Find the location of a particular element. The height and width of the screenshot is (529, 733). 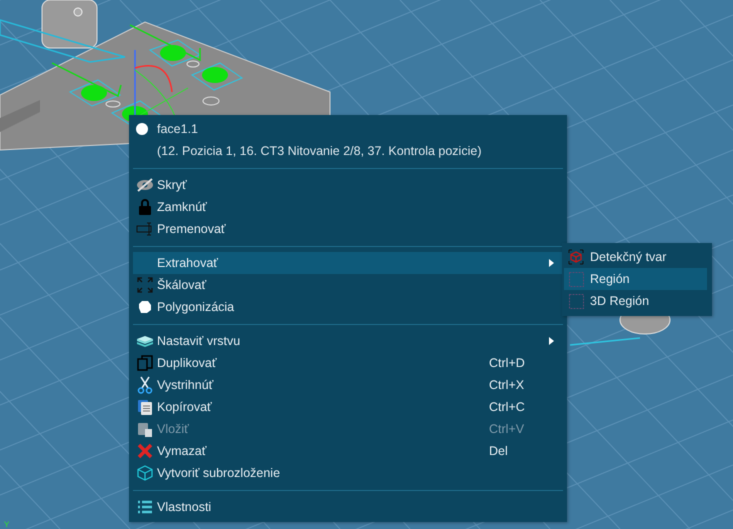

menu-item: Duplikovať Ctrl+D is located at coordinates (348, 363).